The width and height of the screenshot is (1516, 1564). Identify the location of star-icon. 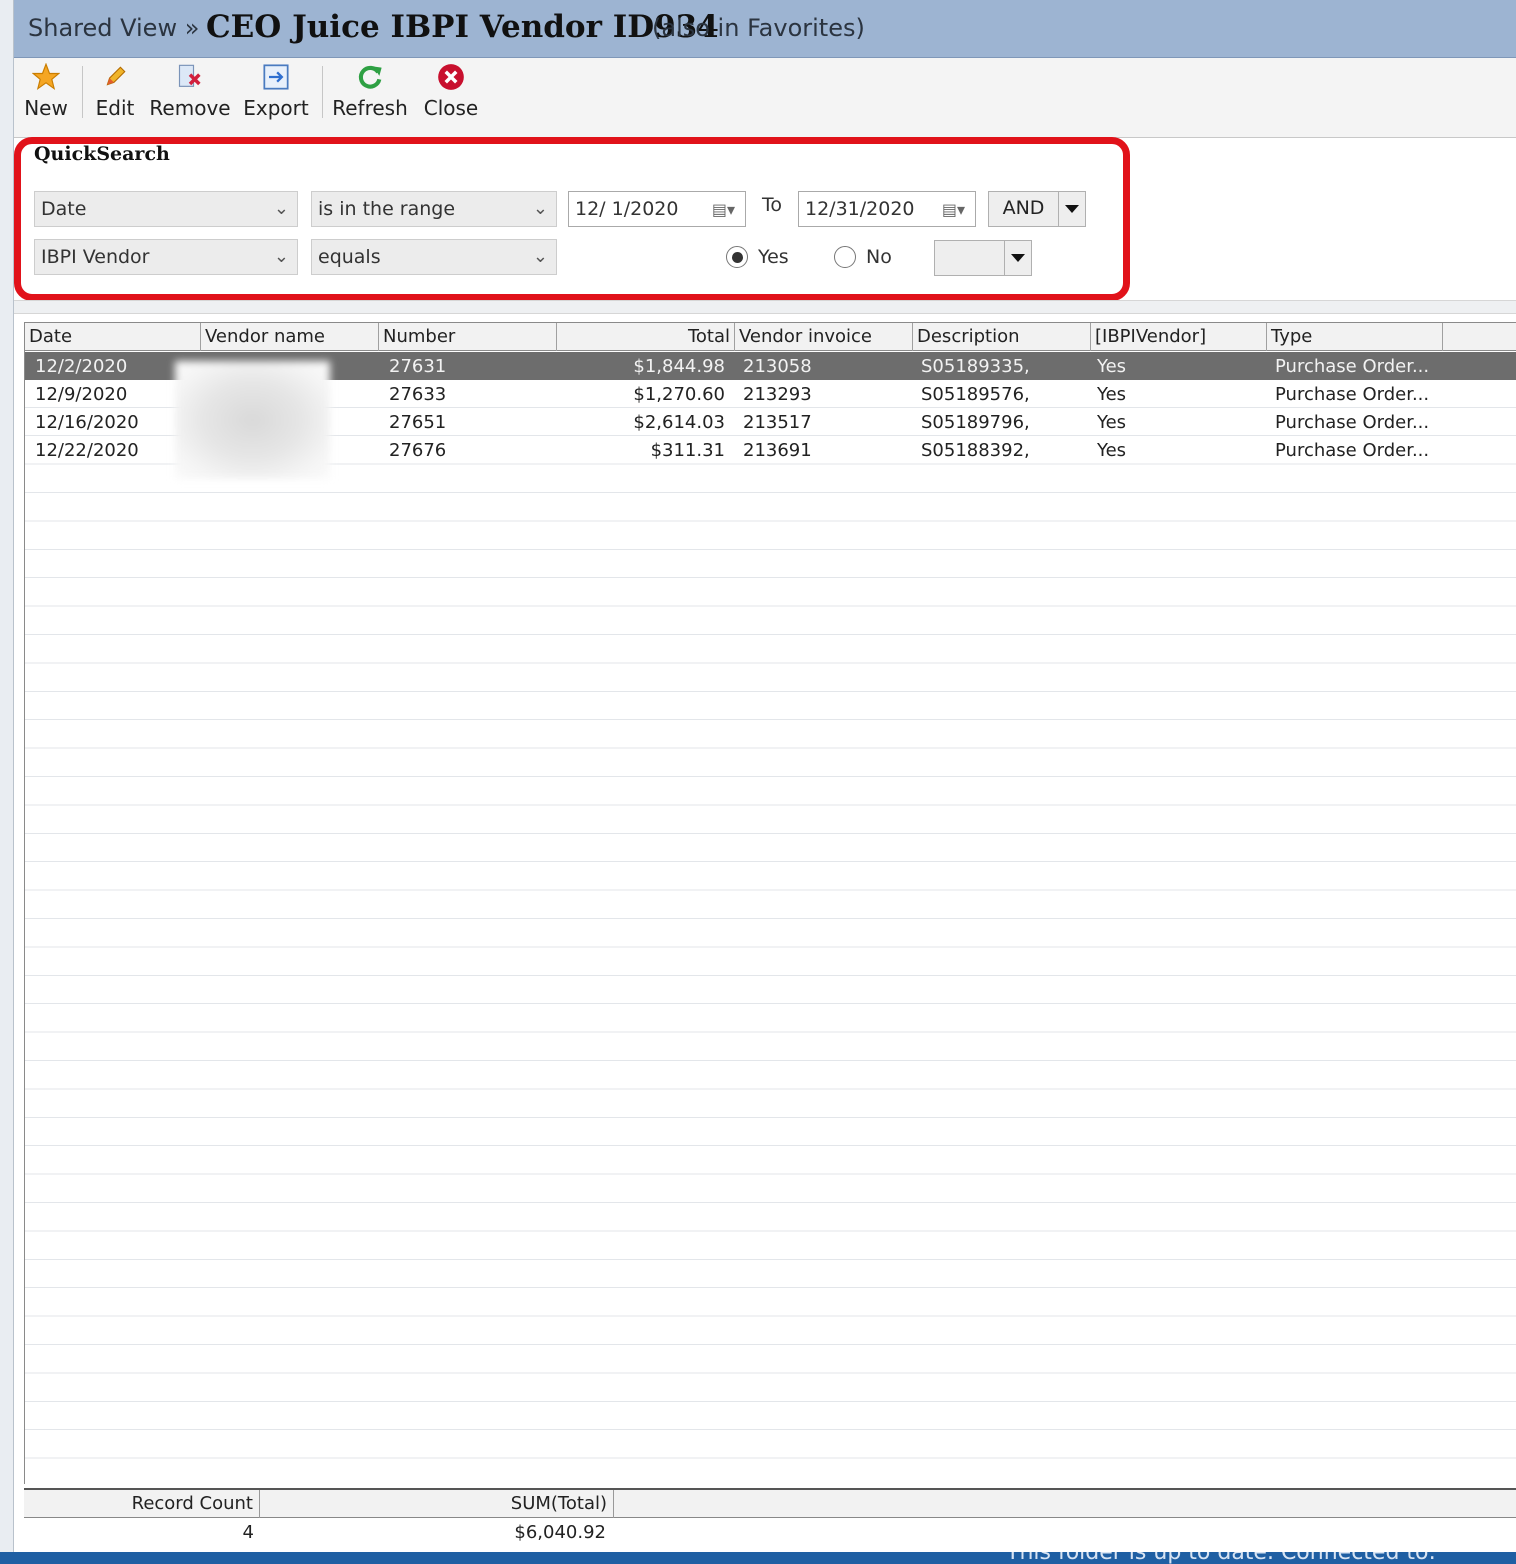
(46, 77).